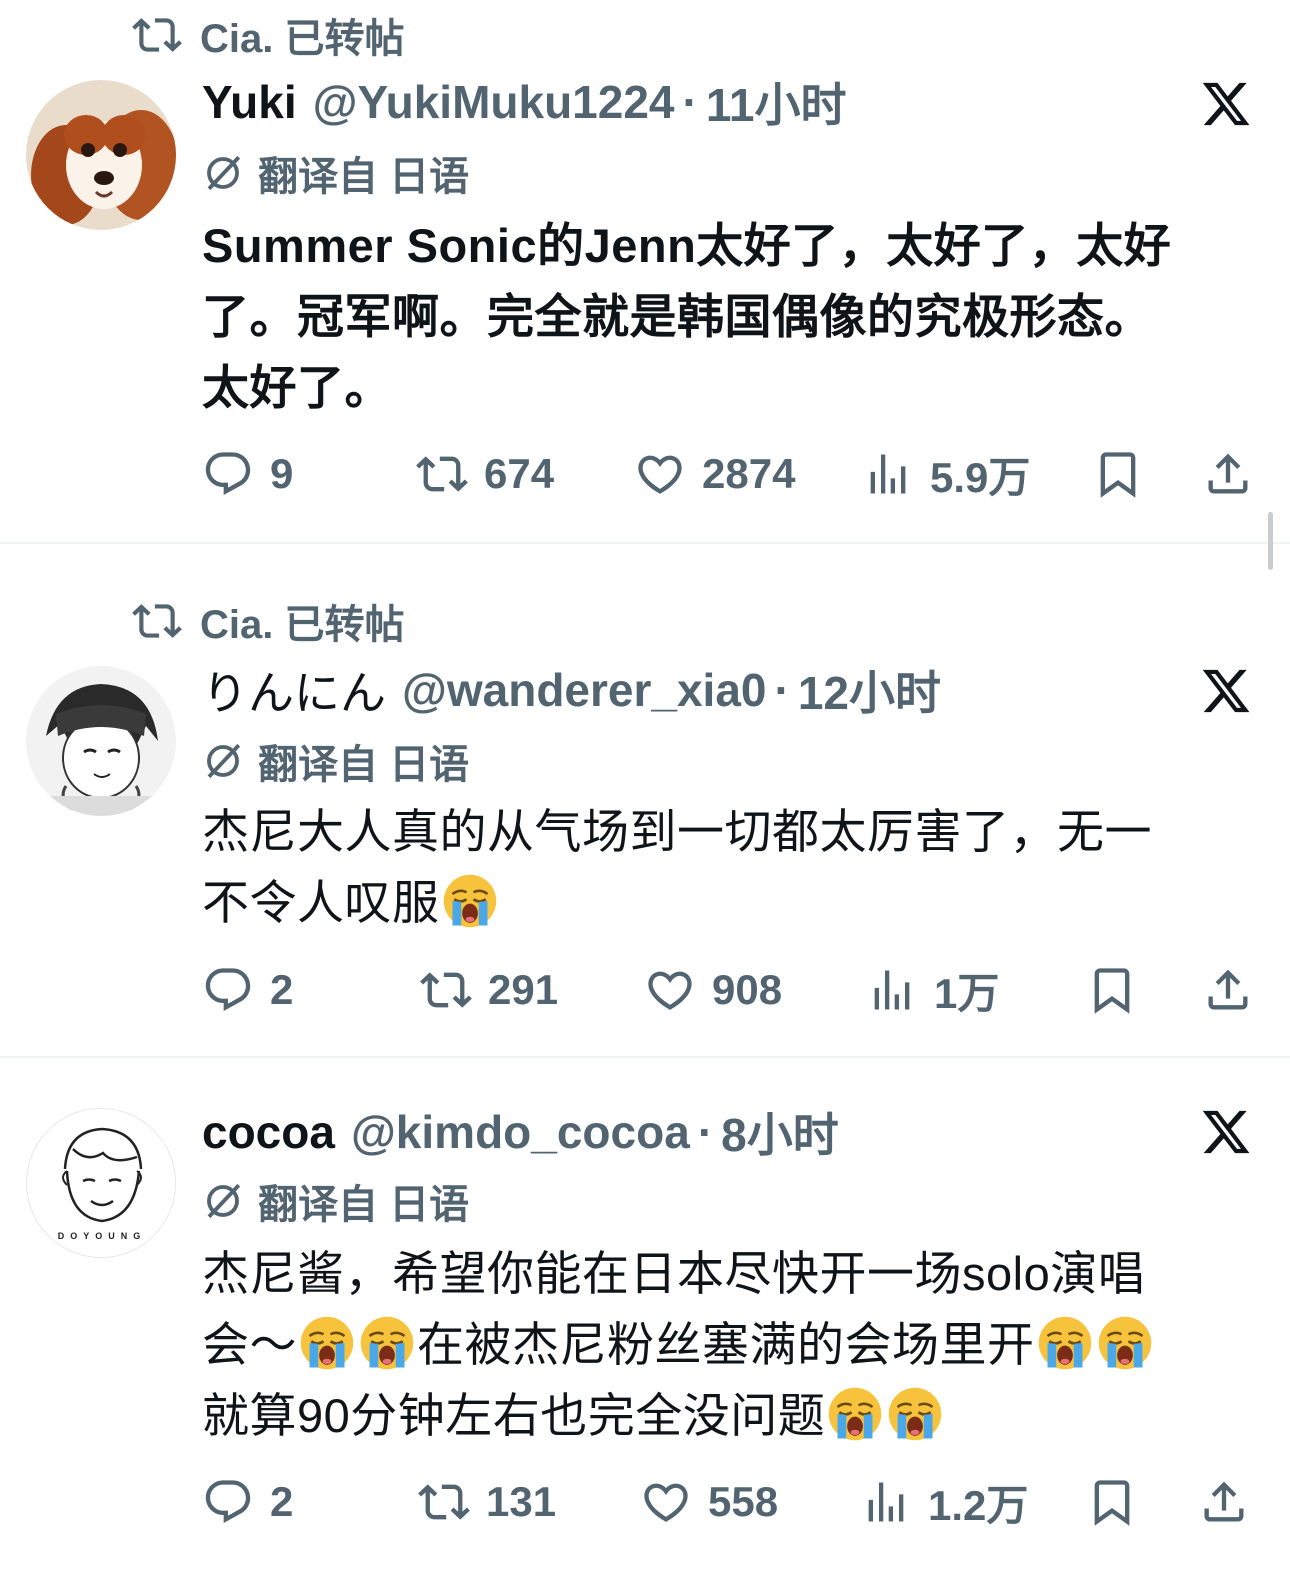  Describe the element at coordinates (776, 102) in the screenshot. I see `timestamp: 11小时` at that location.